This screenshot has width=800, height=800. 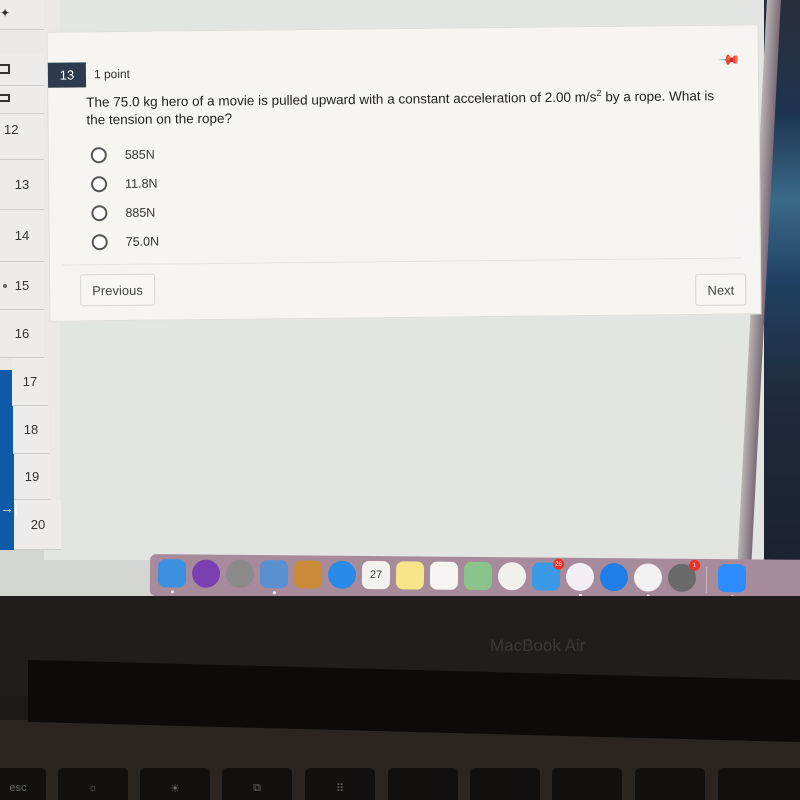 I want to click on question-number: 12, so click(x=11, y=129).